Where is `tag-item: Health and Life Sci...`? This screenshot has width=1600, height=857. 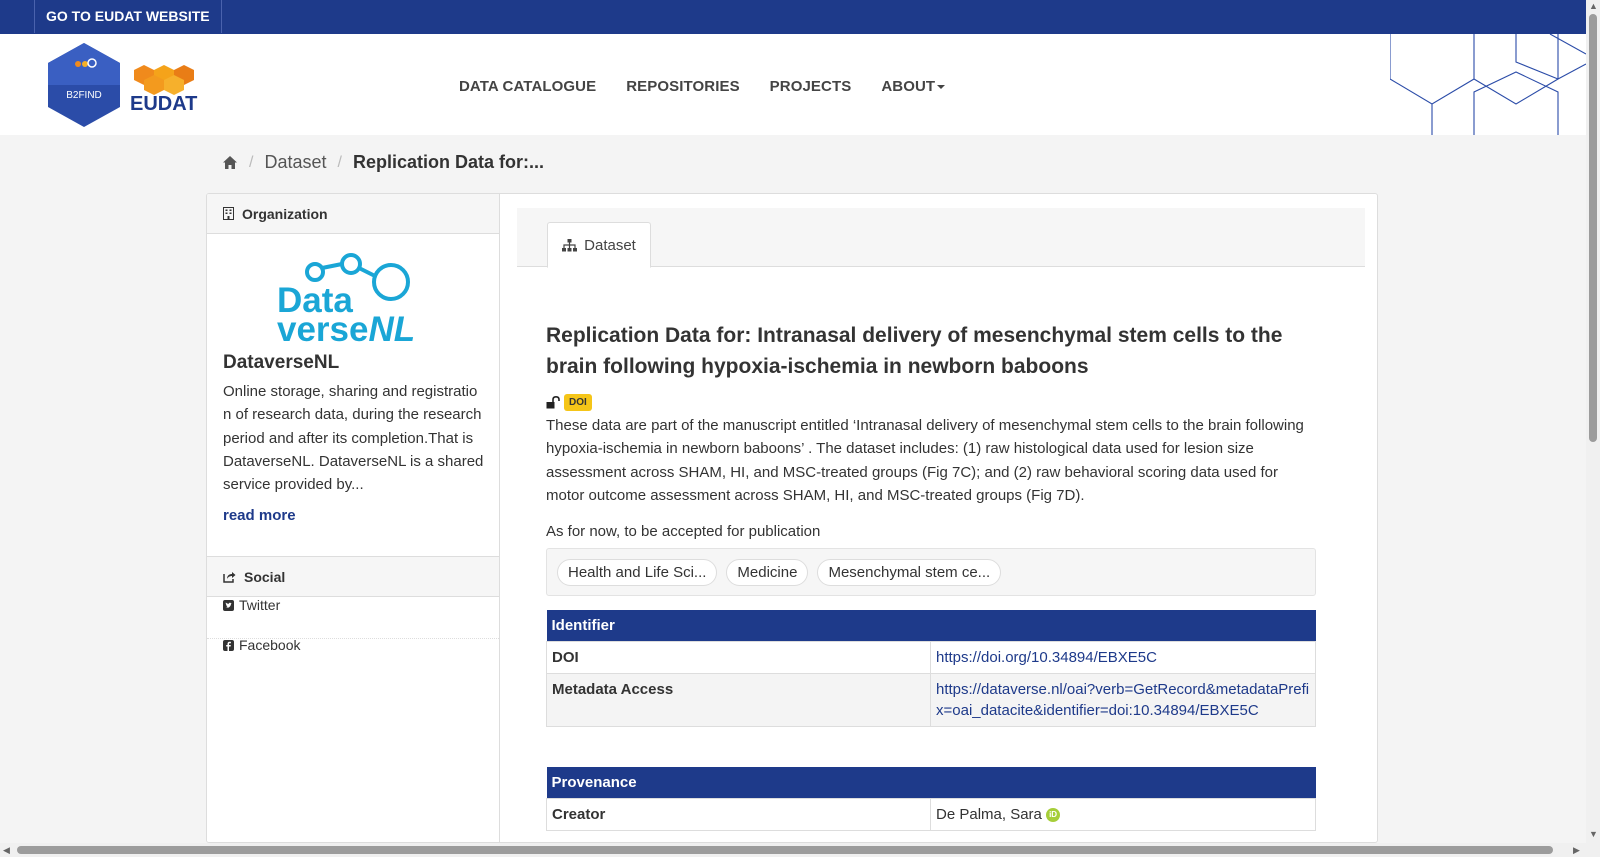 tag-item: Health and Life Sci... is located at coordinates (637, 572).